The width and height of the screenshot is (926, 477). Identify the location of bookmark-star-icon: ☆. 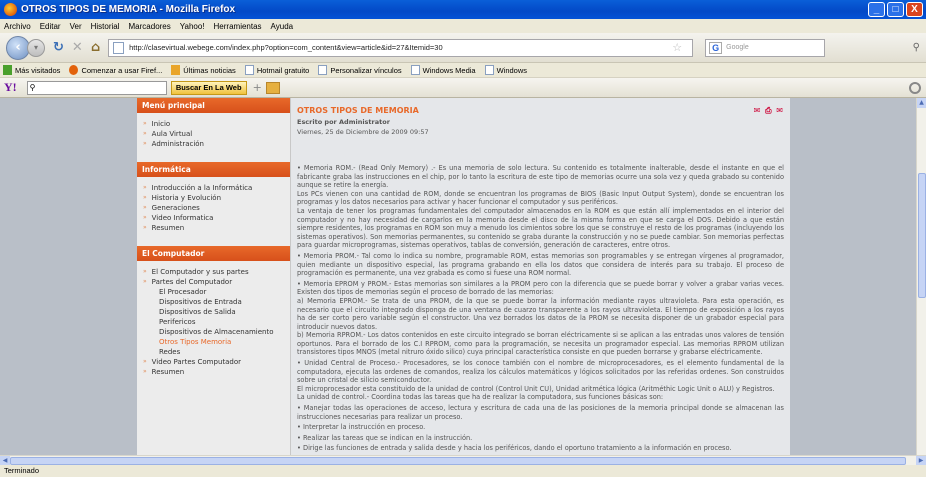
(677, 47).